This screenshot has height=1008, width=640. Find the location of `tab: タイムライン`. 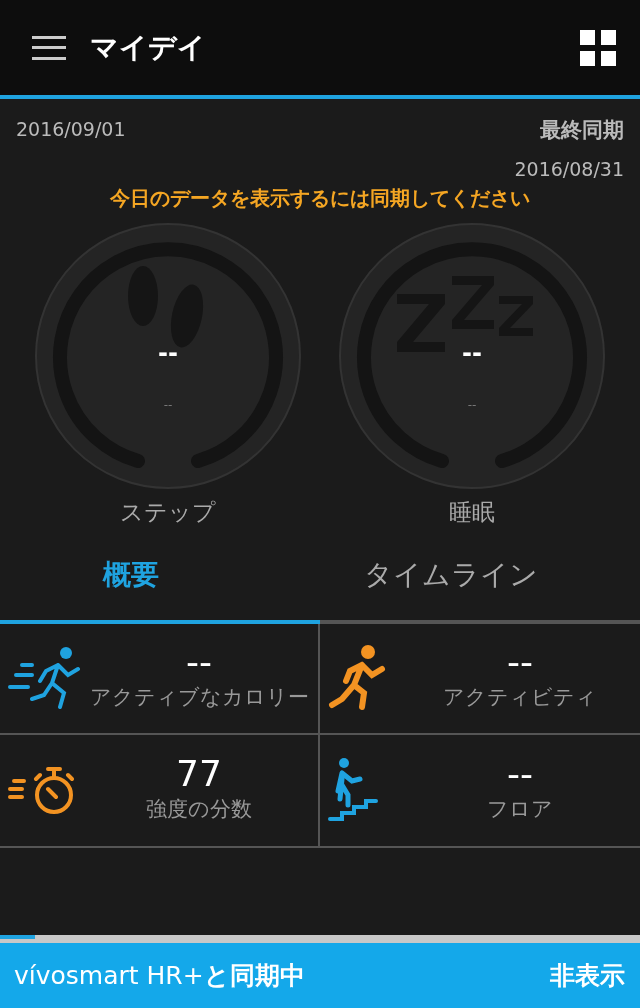

tab: タイムライン is located at coordinates (450, 574).